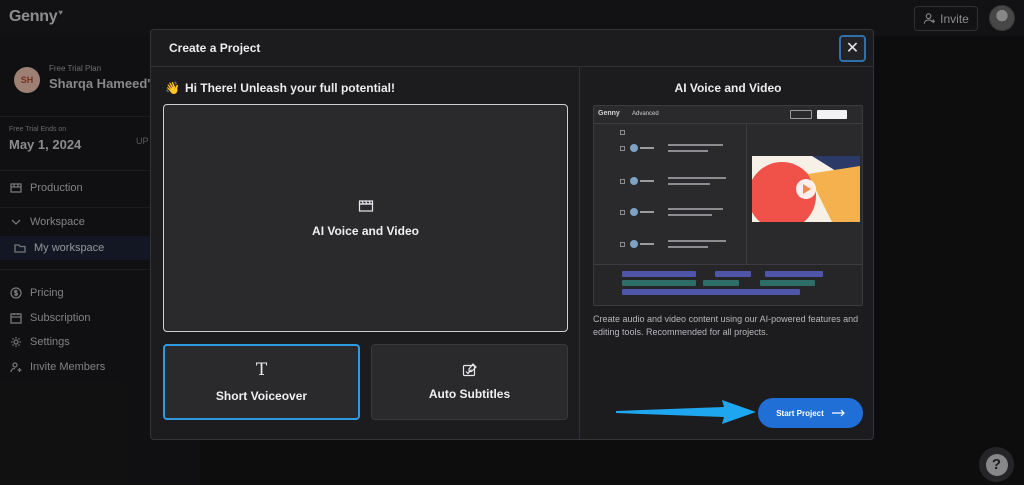  What do you see at coordinates (365, 230) in the screenshot?
I see `option-label: AI Voice and Video` at bounding box center [365, 230].